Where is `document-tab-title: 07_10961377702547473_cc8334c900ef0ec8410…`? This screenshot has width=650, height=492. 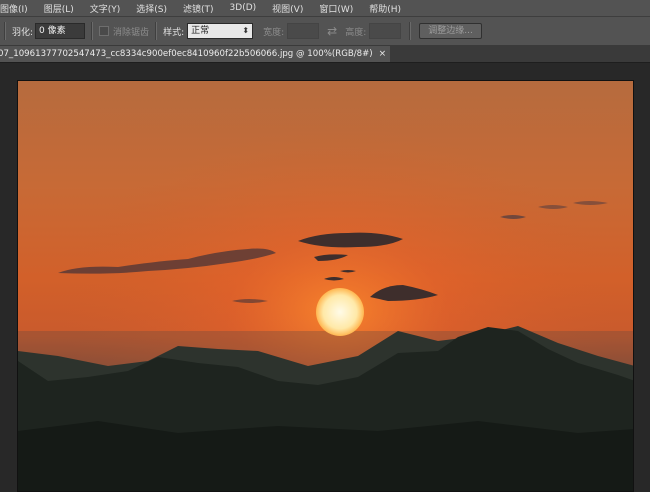
document-tab-title: 07_10961377702547473_cc8334c900ef0ec8410… is located at coordinates (186, 54).